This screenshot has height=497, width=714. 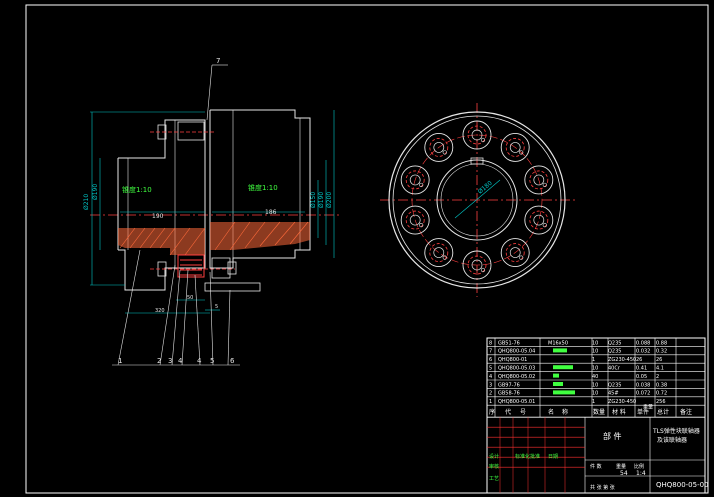 What do you see at coordinates (216, 307) in the screenshot?
I see `dim-bottom-c: 5` at bounding box center [216, 307].